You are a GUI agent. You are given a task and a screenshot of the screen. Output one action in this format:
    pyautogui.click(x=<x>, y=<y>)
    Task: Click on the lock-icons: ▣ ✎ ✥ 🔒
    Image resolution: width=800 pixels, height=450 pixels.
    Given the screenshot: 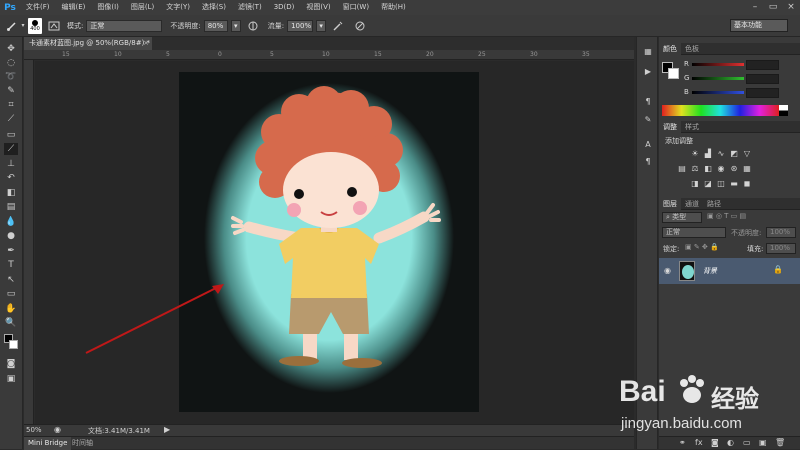 What is the action you would take?
    pyautogui.click(x=702, y=247)
    